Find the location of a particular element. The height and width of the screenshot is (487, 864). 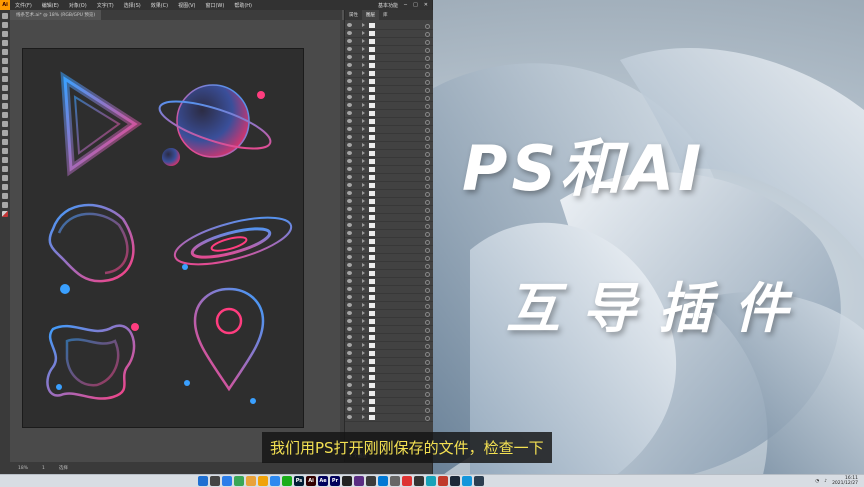

eyedropper-tool-icon is located at coordinates (5, 169).